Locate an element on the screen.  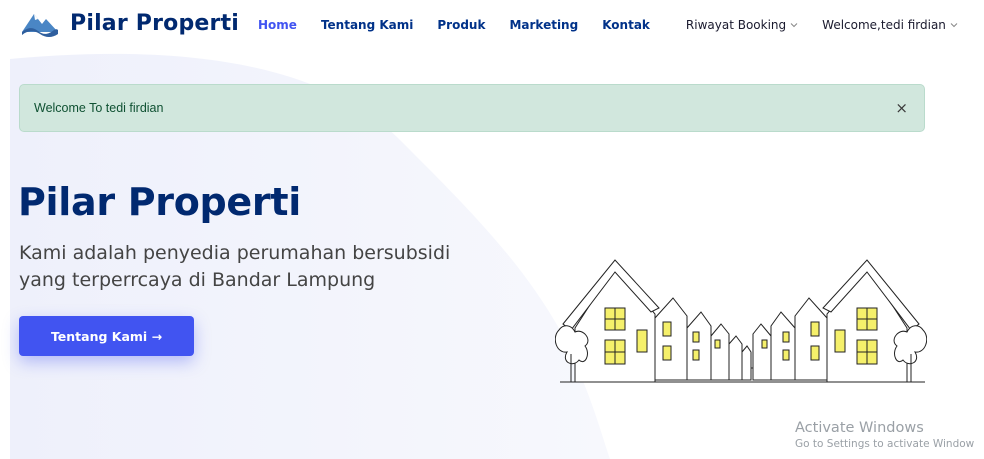
riwayat-booking-dropdown: Riwayat Booking is located at coordinates (742, 25).